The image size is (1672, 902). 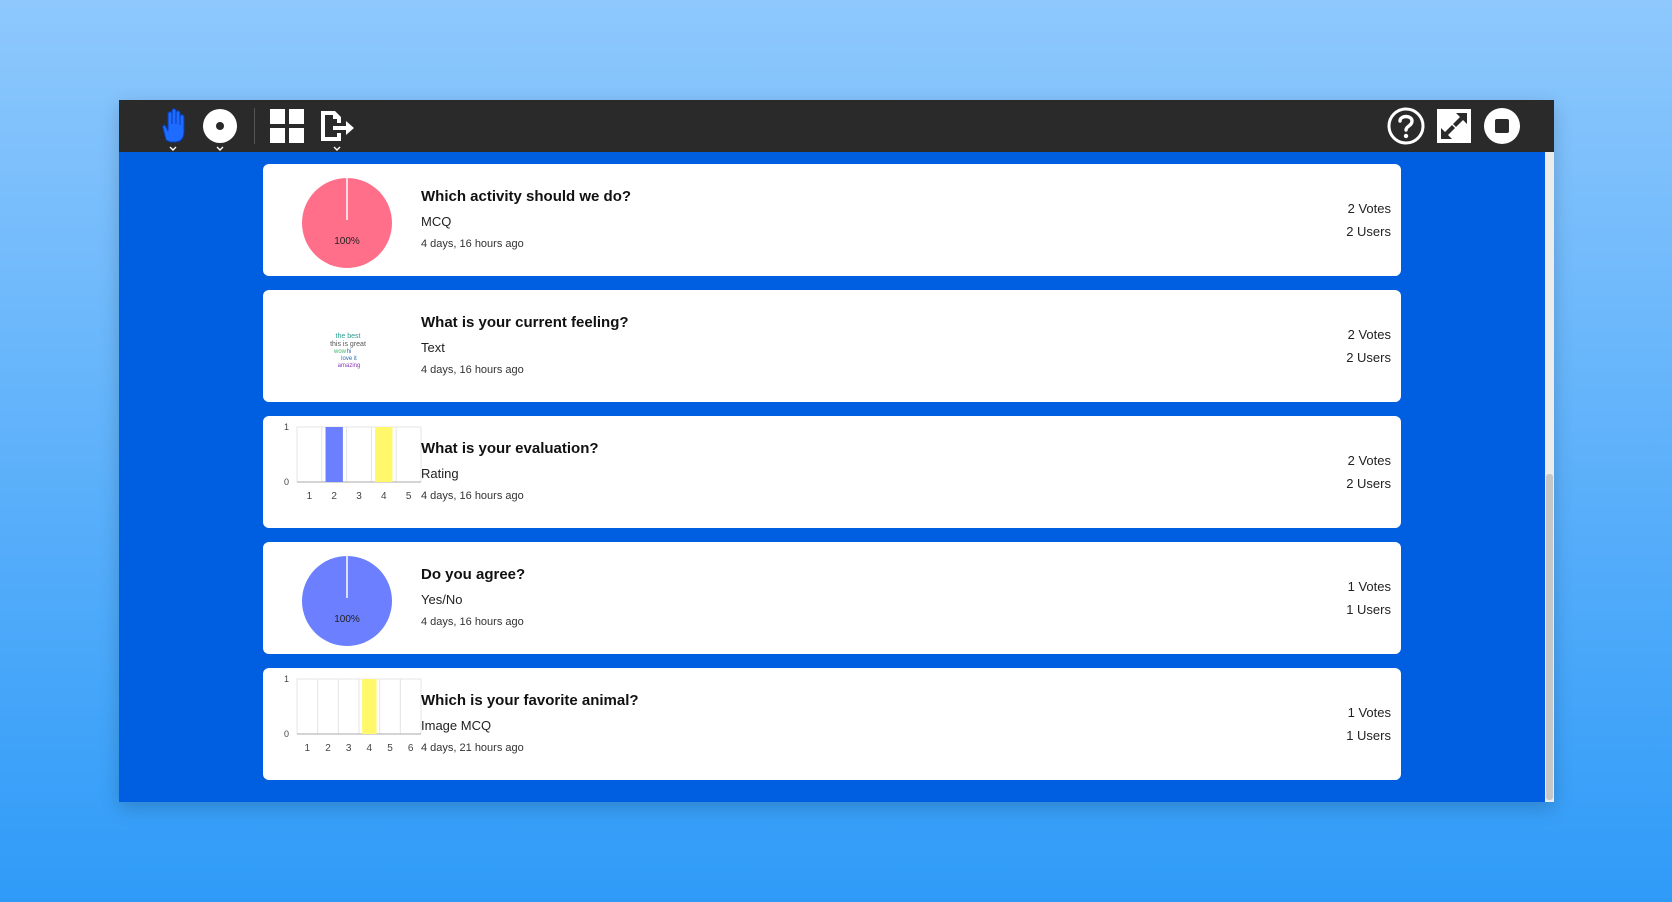 I want to click on poll-title: Which activity should we do?, so click(x=526, y=196).